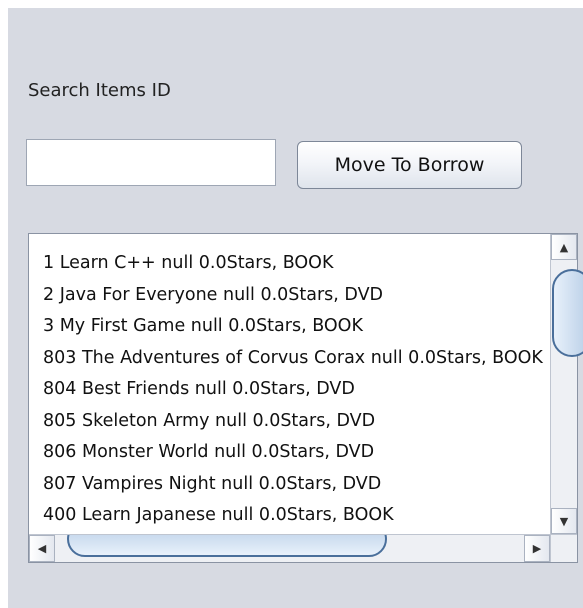 The height and width of the screenshot is (608, 583). Describe the element at coordinates (296, 485) in the screenshot. I see `list-item: 807 Vampires Night null 0.0Stars, DVD` at that location.